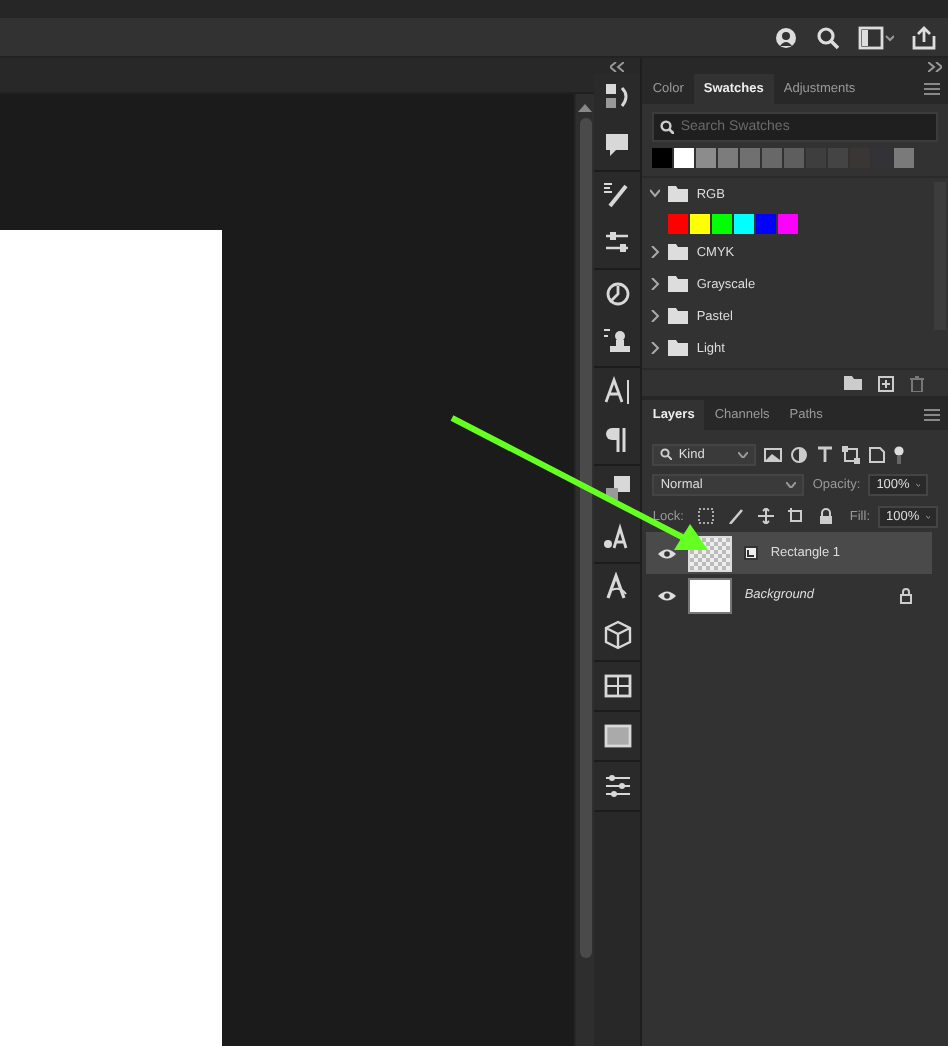 The height and width of the screenshot is (1046, 948). Describe the element at coordinates (617, 66) in the screenshot. I see `collapse-icon` at that location.